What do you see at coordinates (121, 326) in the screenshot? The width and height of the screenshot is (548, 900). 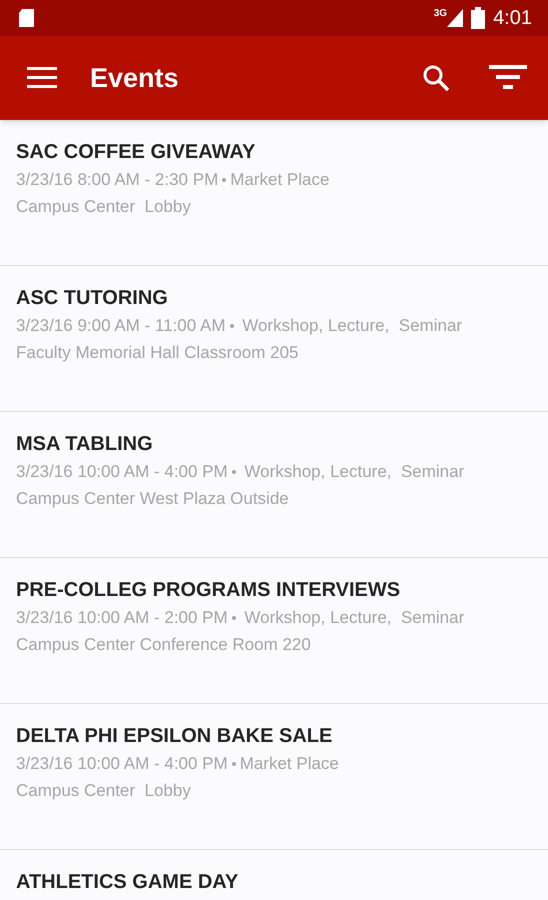 I see `event-time: 3/23/16 9:00 AM - 11:00 AM` at bounding box center [121, 326].